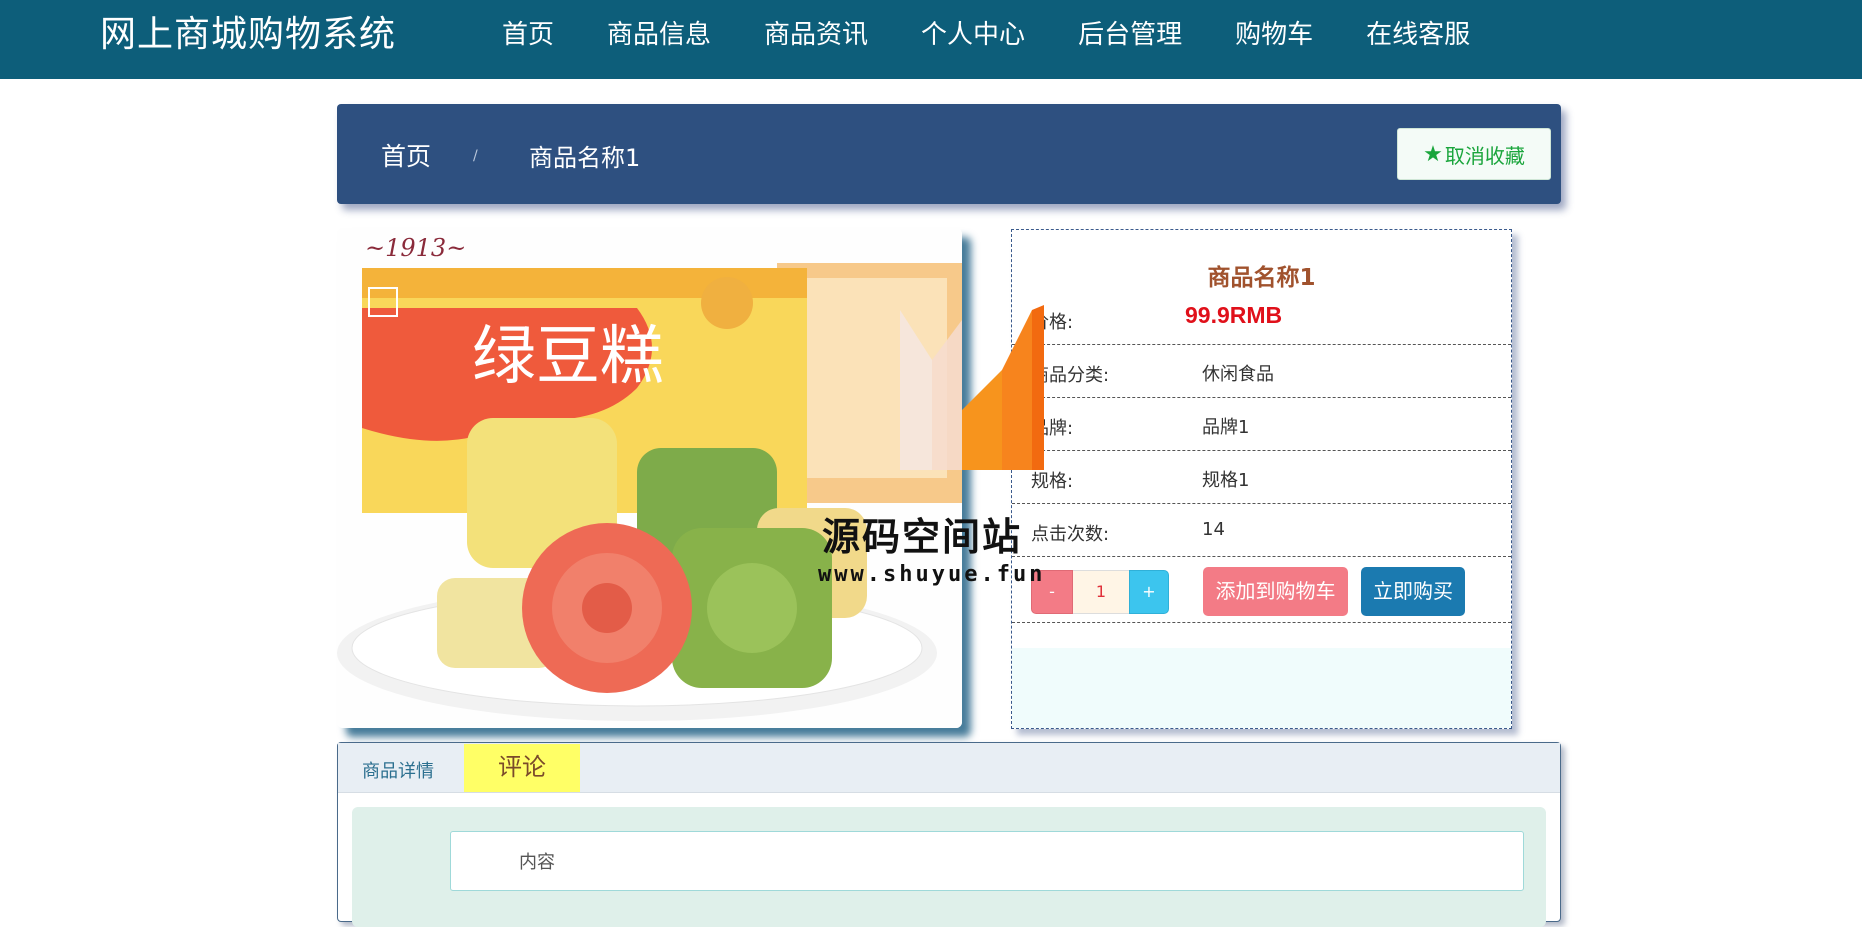  I want to click on info-row-spec: 规格: 规格1, so click(1261, 477).